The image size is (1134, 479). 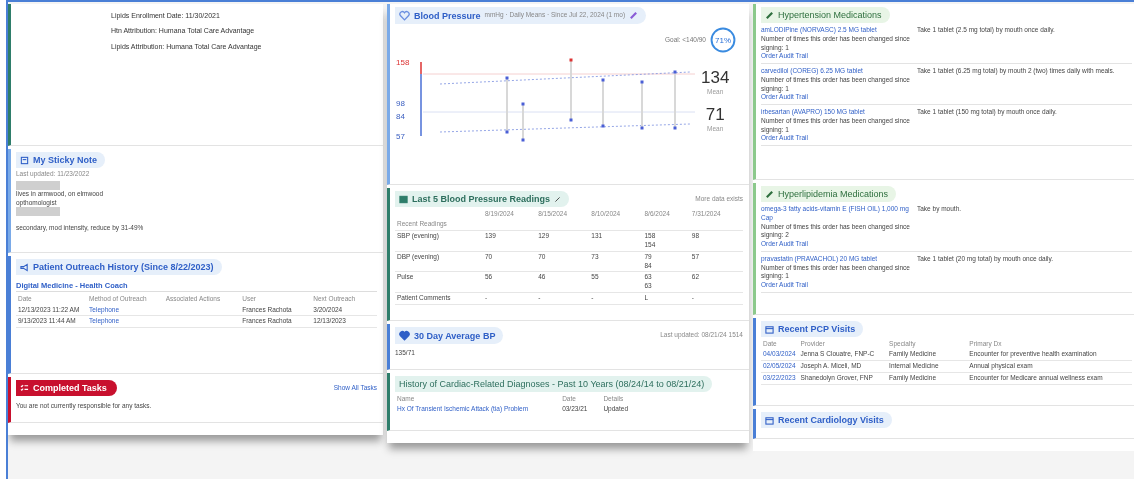 I want to click on goal-percent-text: 71%, so click(x=723, y=40).